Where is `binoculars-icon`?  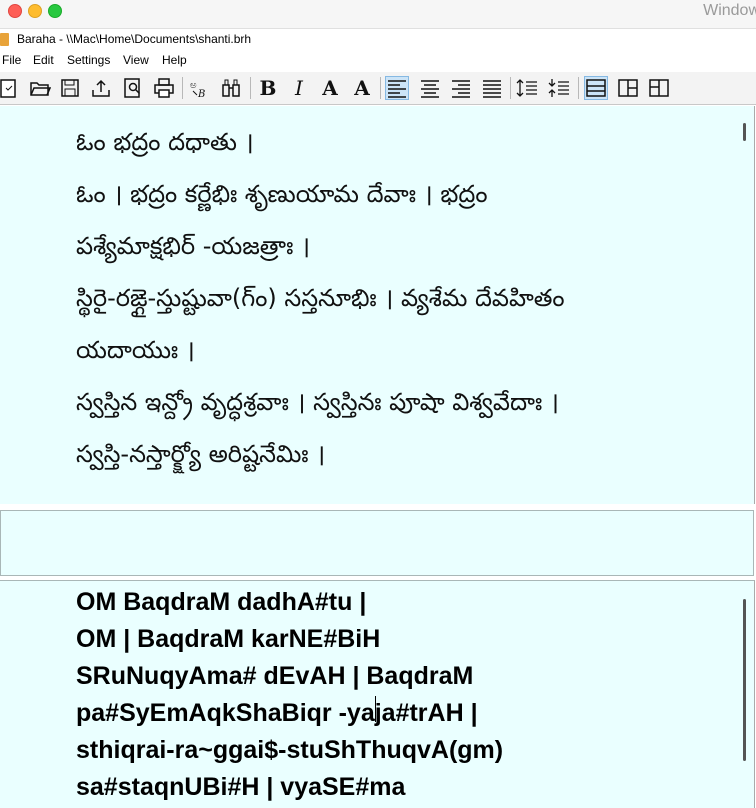
binoculars-icon is located at coordinates (231, 88).